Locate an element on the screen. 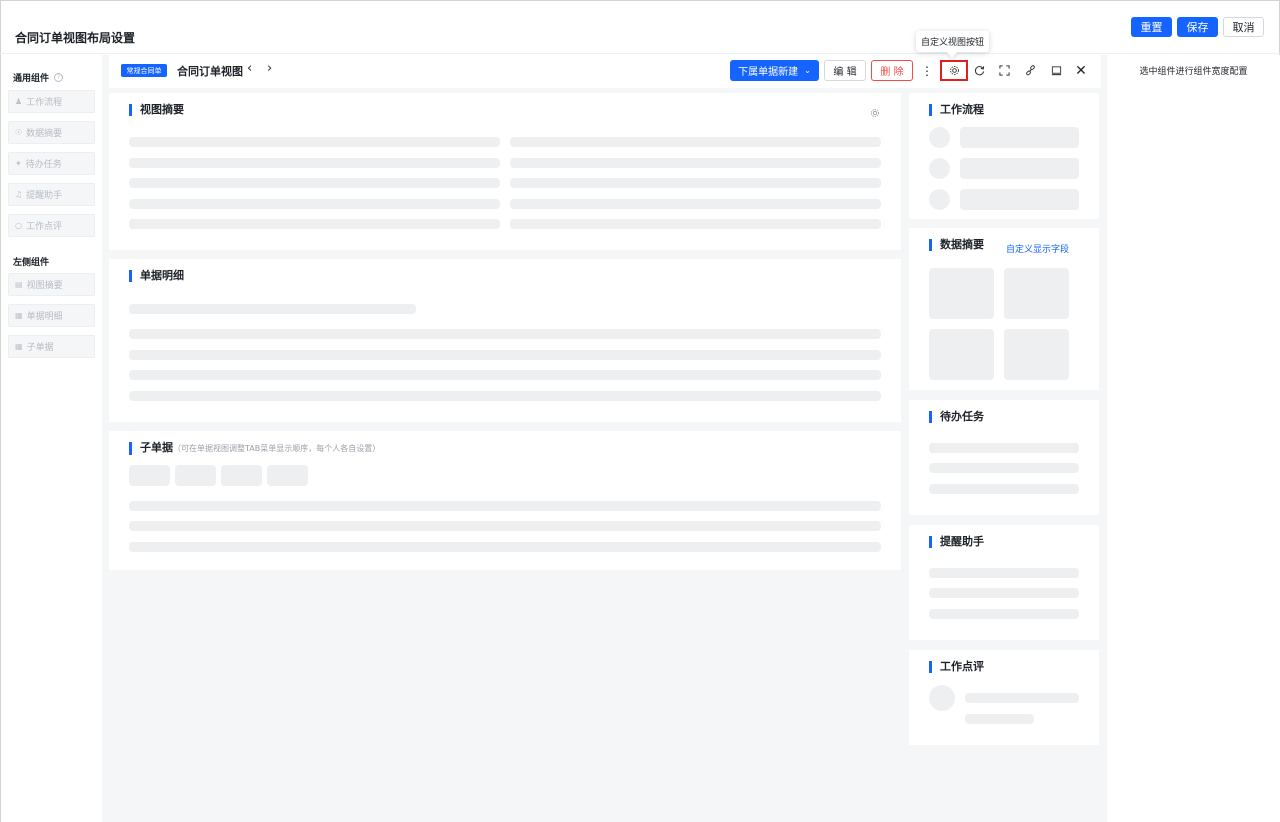 The width and height of the screenshot is (1280, 822). todo-card: 待办任务 is located at coordinates (1004, 457).